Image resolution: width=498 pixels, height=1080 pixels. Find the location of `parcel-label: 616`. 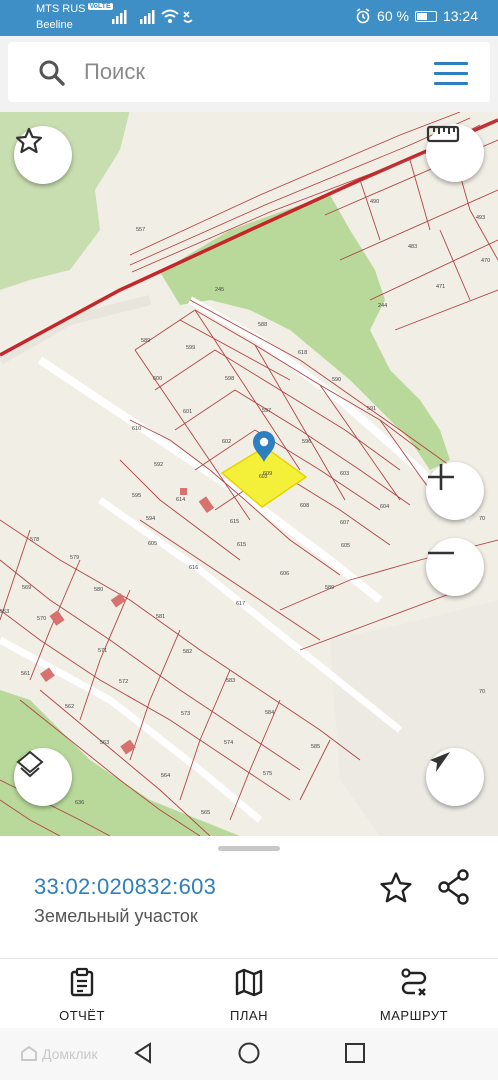

parcel-label: 616 is located at coordinates (193, 568).